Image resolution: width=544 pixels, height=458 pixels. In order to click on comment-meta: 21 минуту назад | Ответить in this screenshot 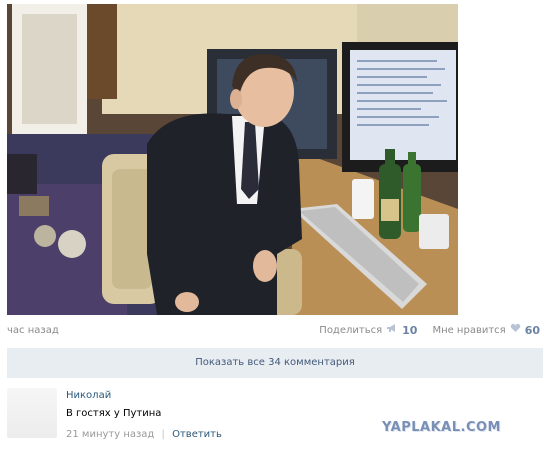, I will do `click(144, 434)`.